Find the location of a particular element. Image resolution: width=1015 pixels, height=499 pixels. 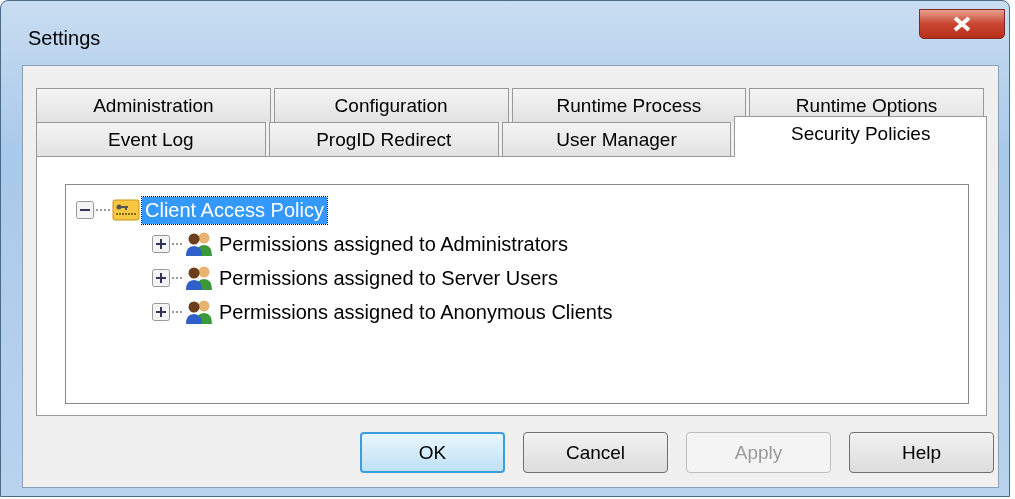

close-icon is located at coordinates (962, 24).